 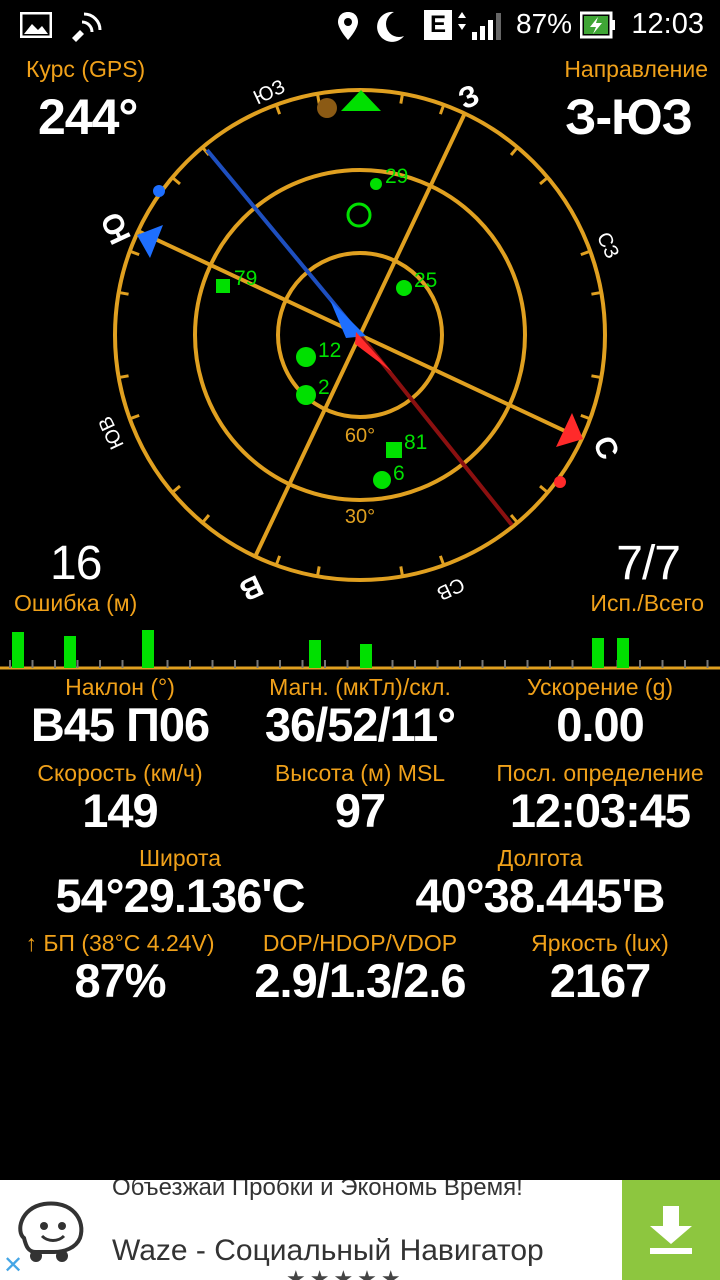 I want to click on satellite-6: 6, so click(x=389, y=475).